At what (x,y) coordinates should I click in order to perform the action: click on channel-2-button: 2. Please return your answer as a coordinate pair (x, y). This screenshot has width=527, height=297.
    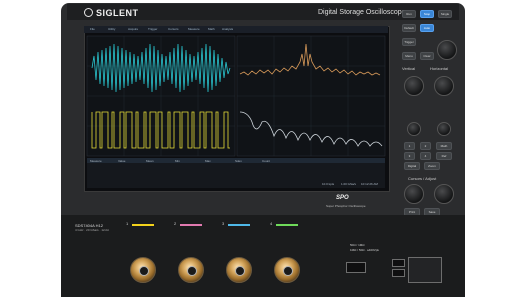
    Looking at the image, I should click on (425, 146).